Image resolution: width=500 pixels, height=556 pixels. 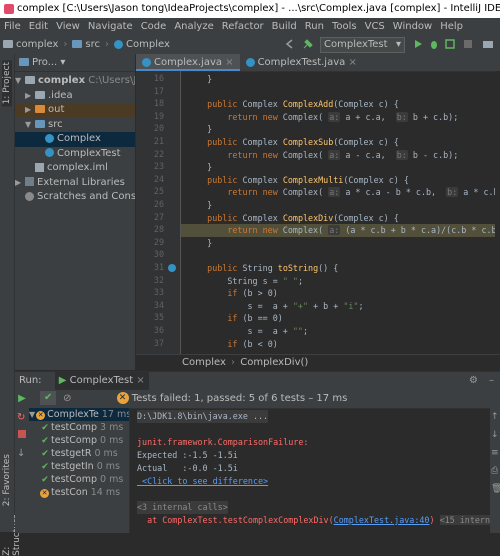 I want to click on run-icon, so click(x=418, y=44).